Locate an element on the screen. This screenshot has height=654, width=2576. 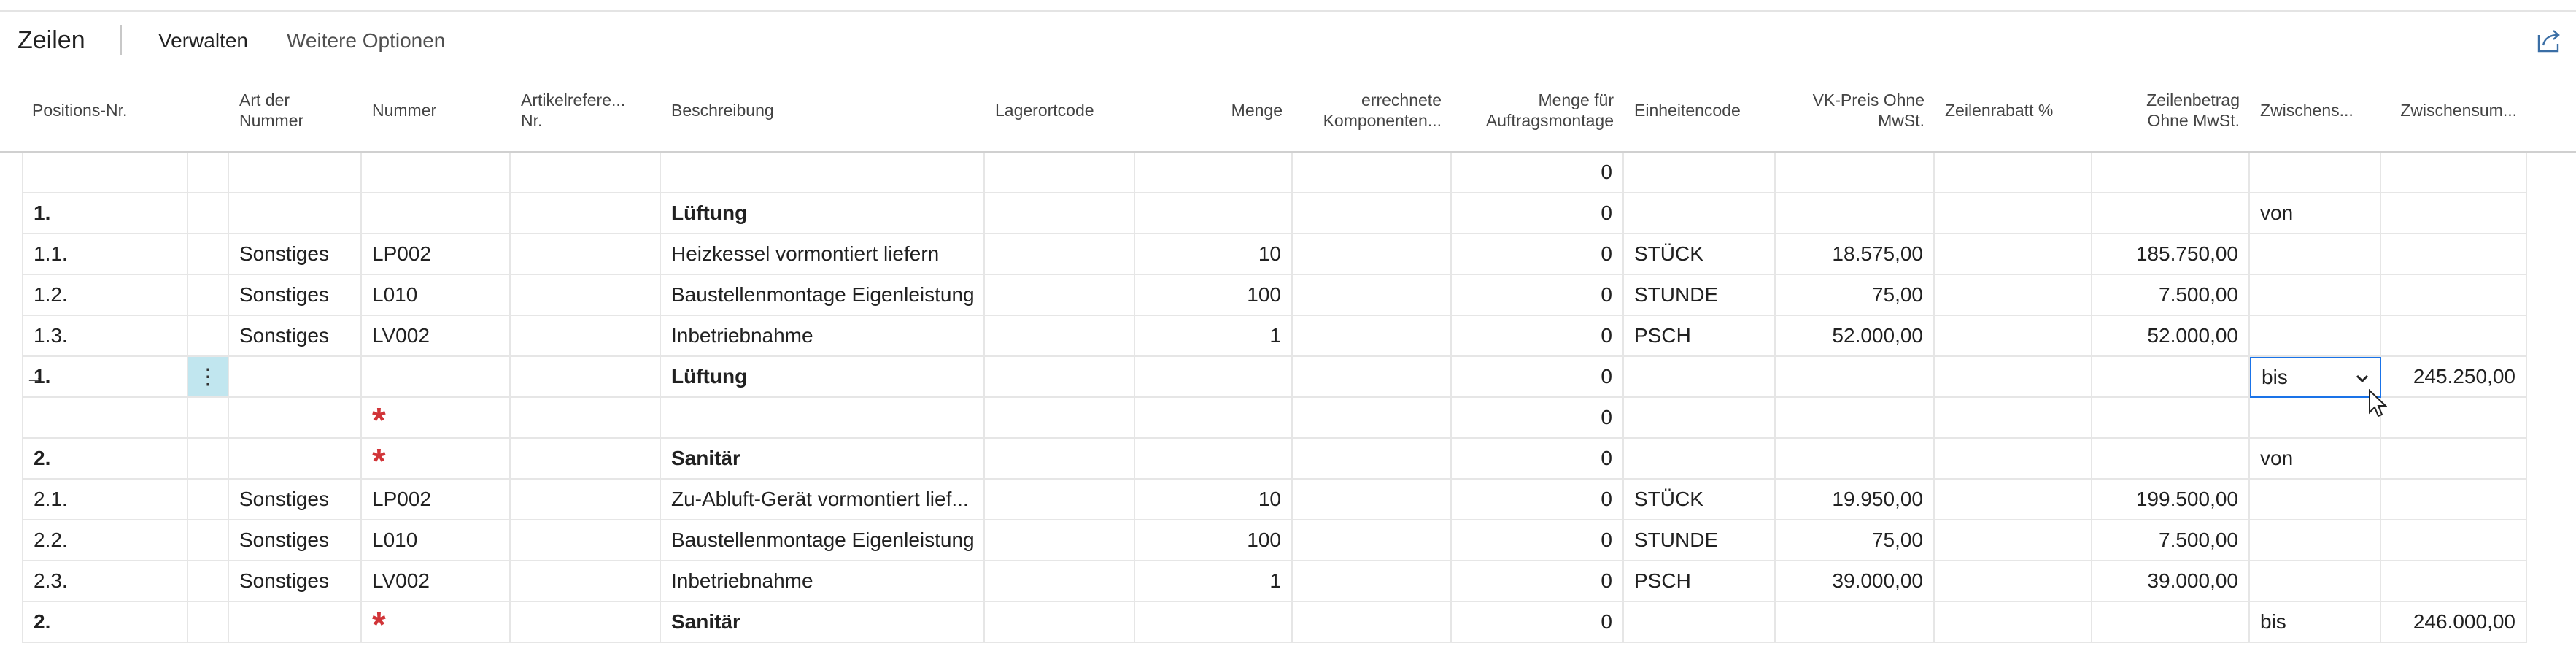
betrag-cell: 39.000,00 is located at coordinates (2171, 581).